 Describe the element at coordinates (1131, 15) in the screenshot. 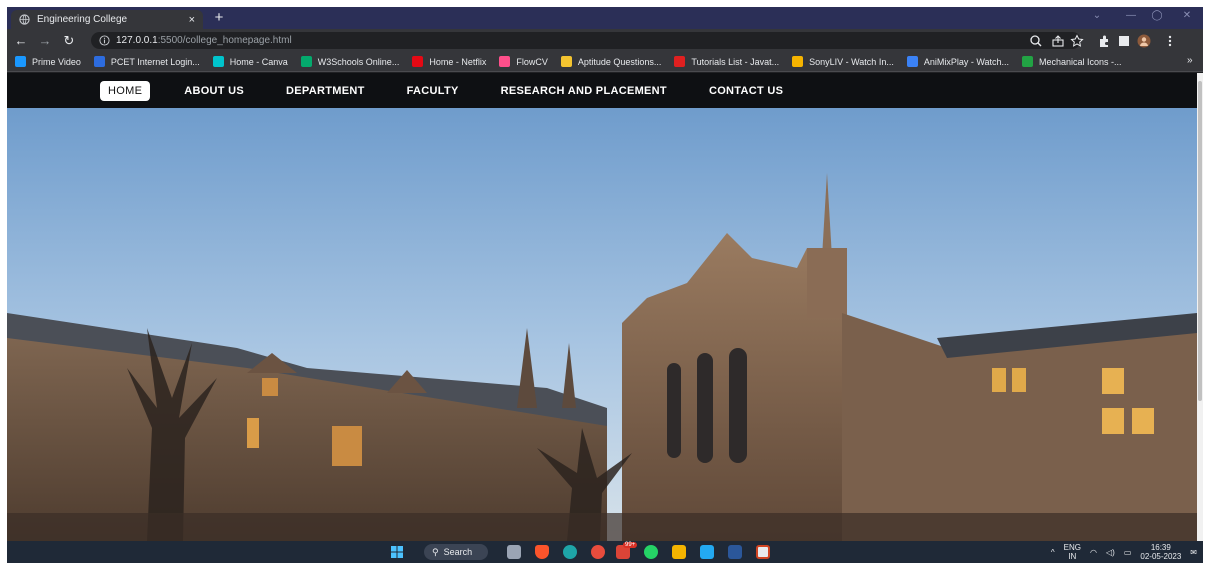

I see `minimize-icon: —` at that location.